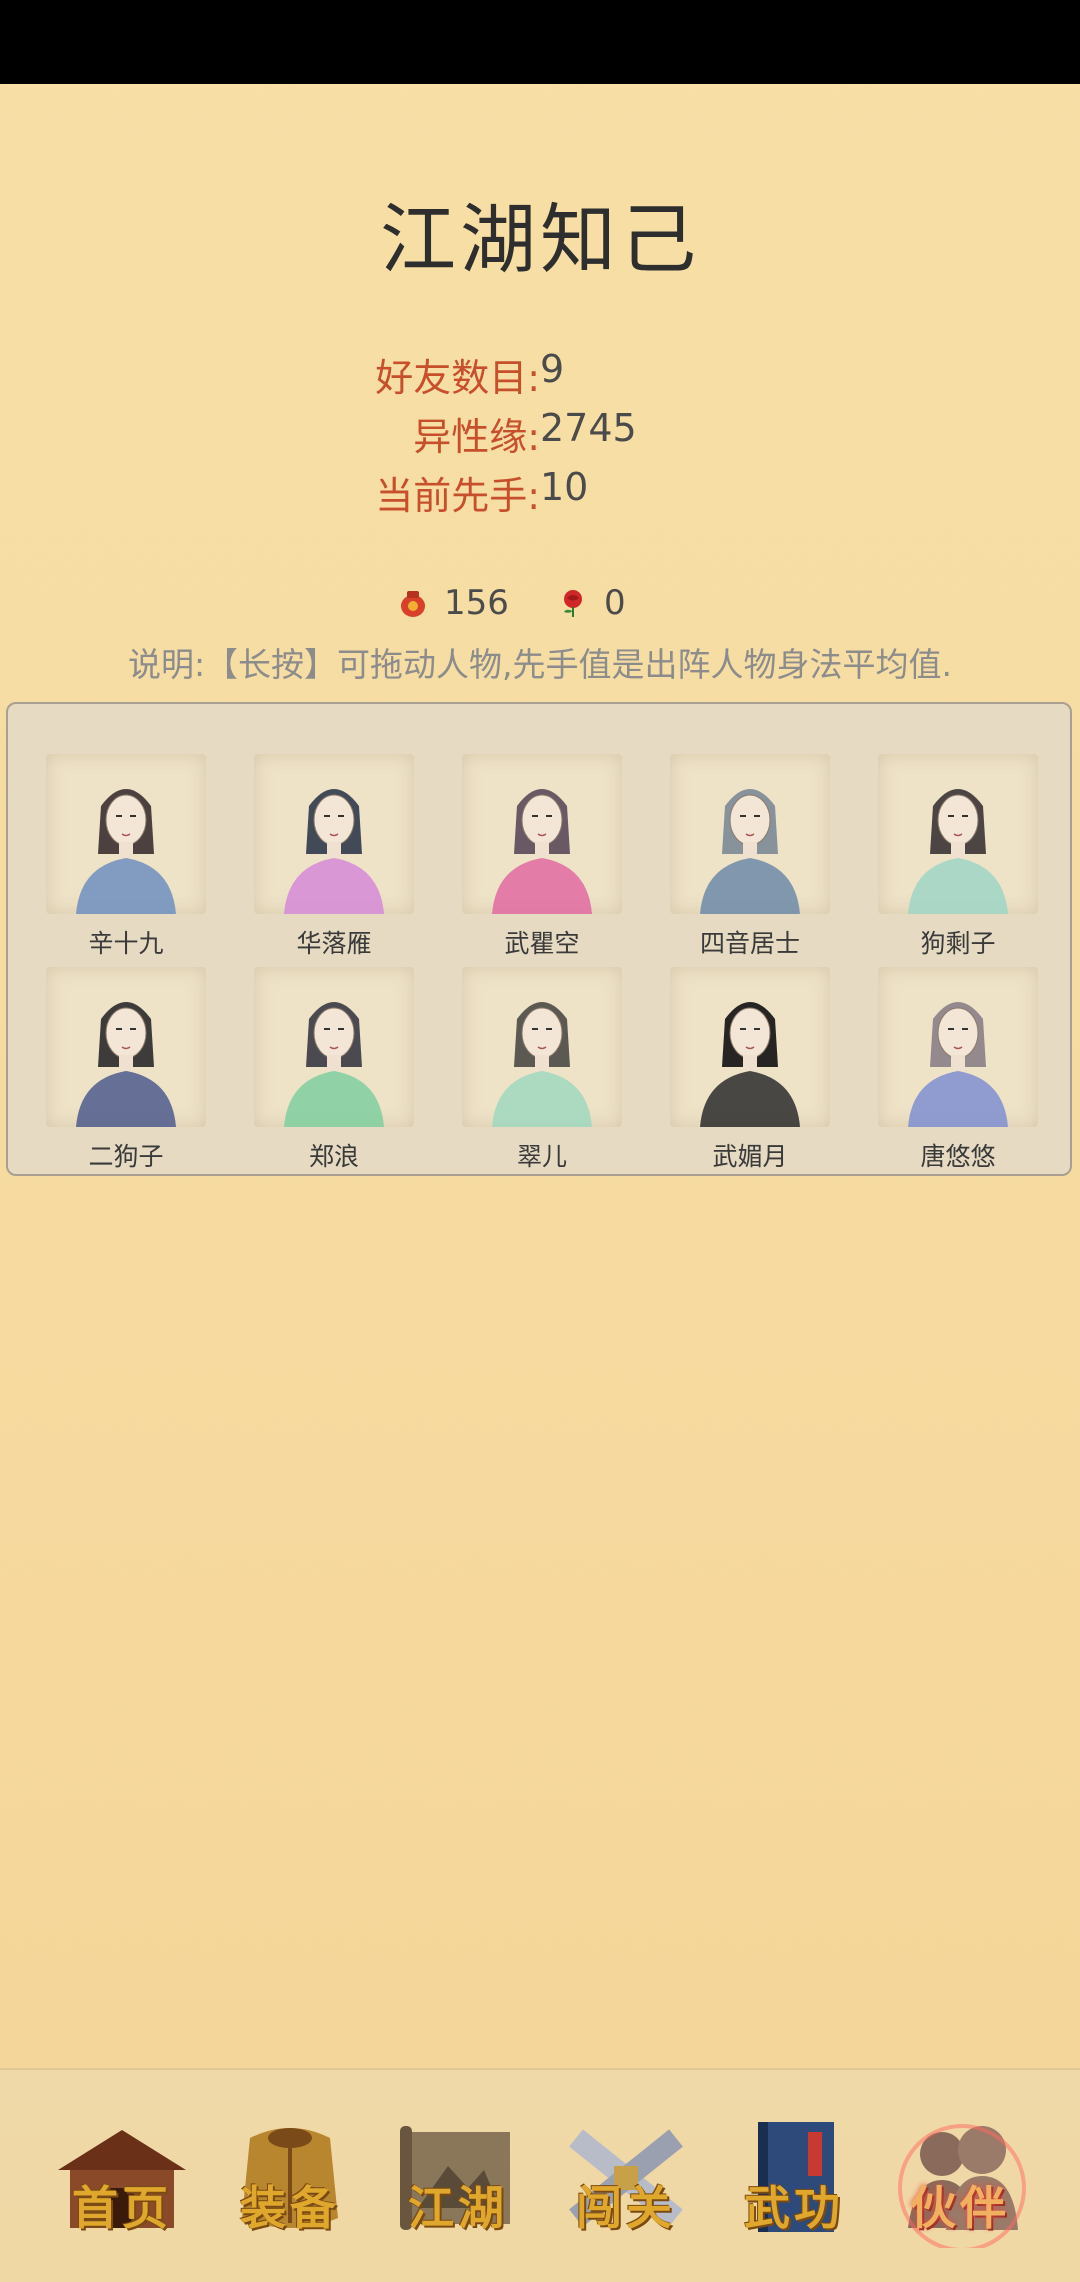 The height and width of the screenshot is (2282, 1080). I want to click on partner-name: 武媚月, so click(750, 1156).